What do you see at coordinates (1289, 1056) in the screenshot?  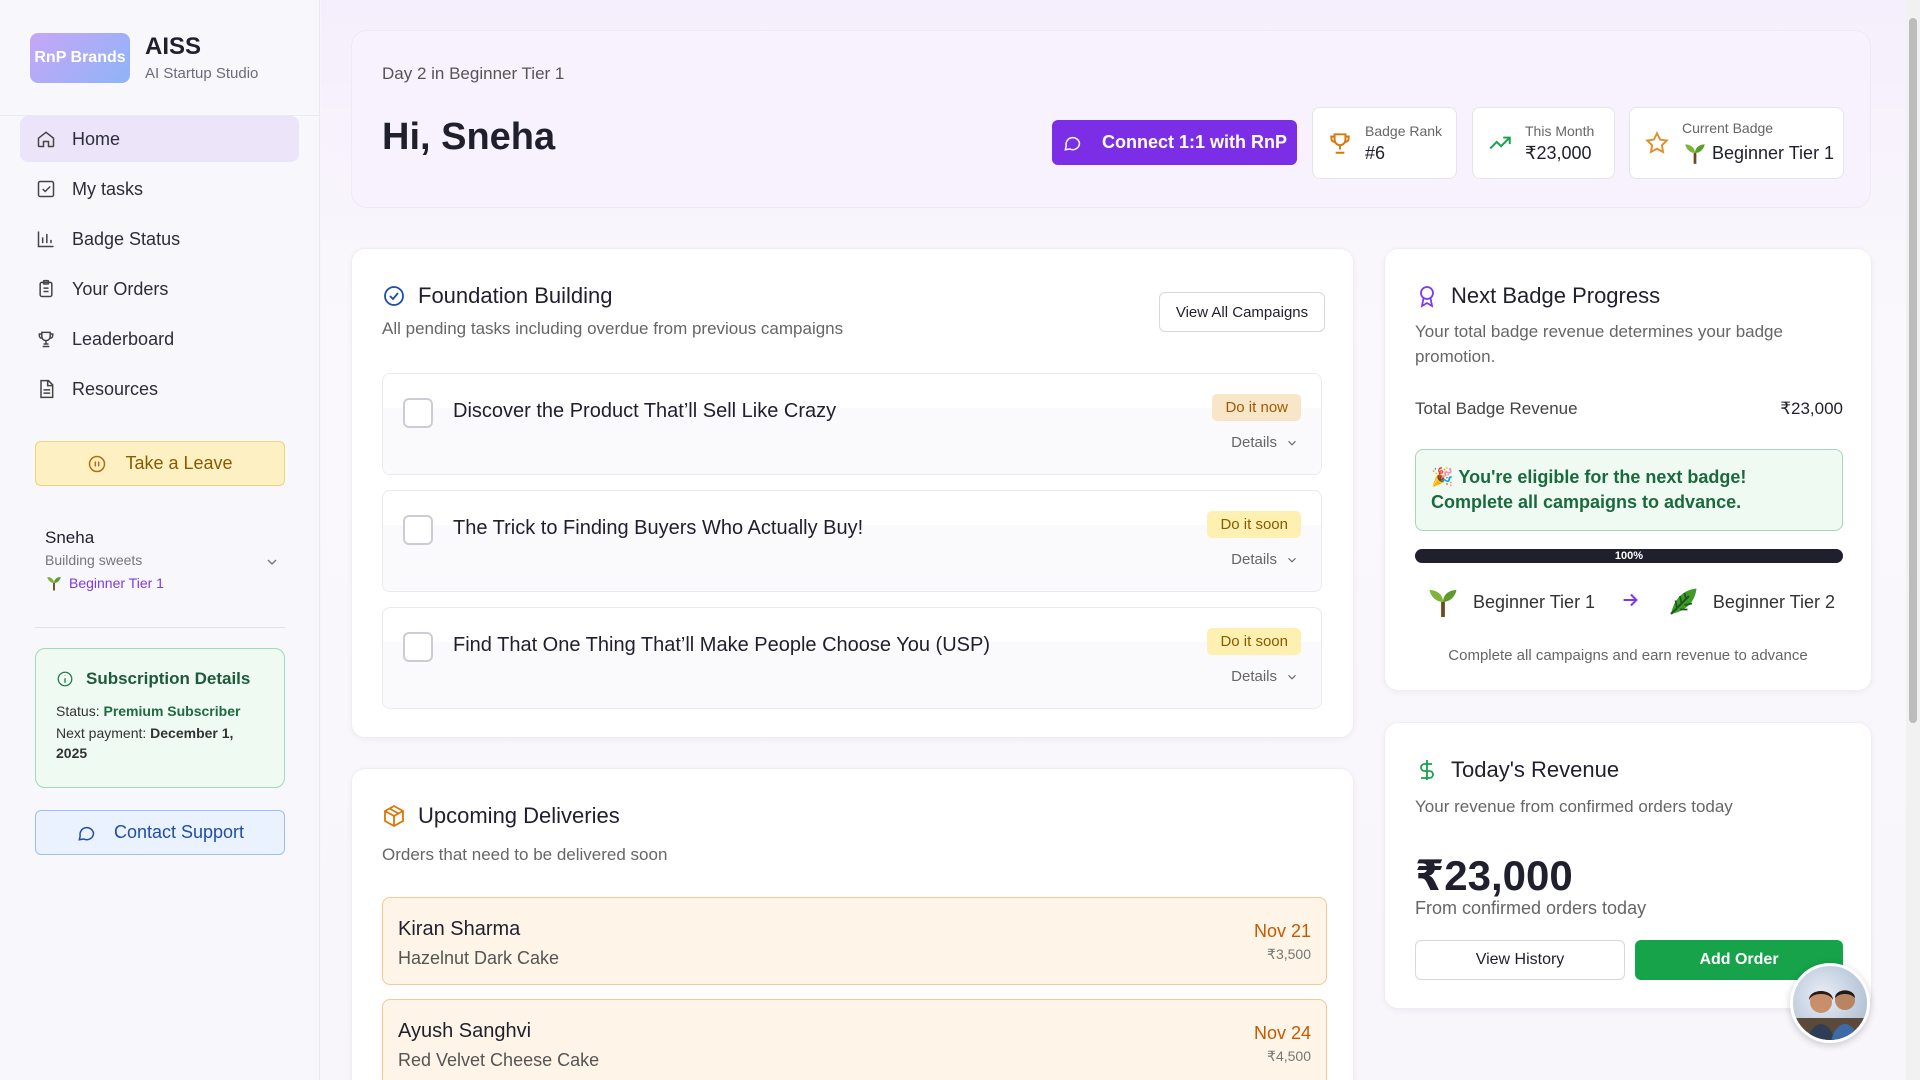 I see `order-amount: ₹4,500` at bounding box center [1289, 1056].